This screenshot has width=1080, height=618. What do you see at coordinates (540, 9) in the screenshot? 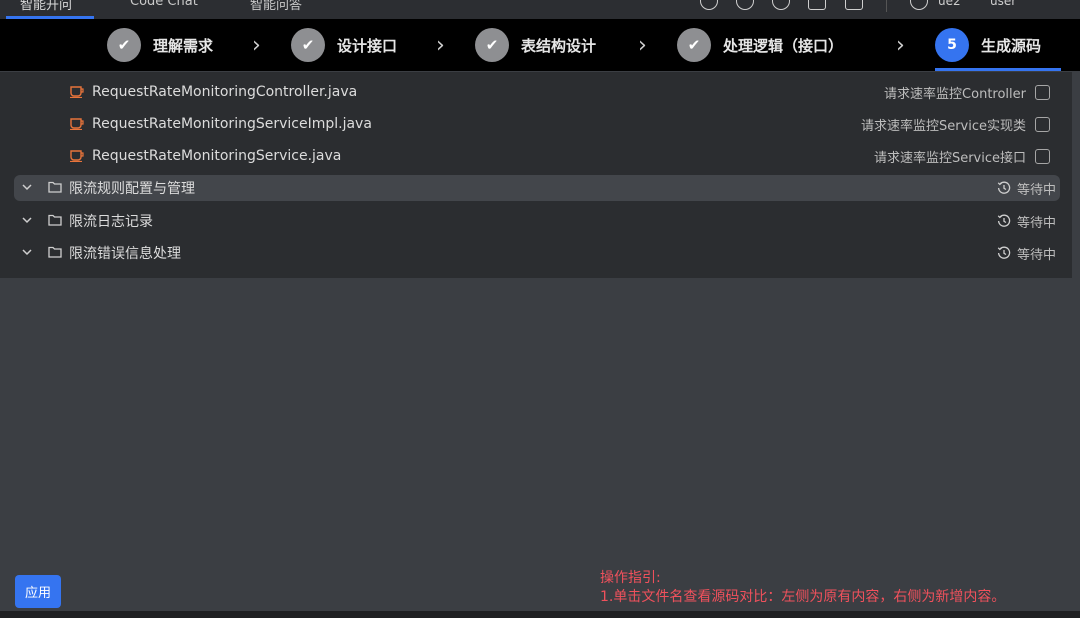
I see `top-tab-strip: 智能开问 Code Chat 智能问答 ue2 user` at bounding box center [540, 9].